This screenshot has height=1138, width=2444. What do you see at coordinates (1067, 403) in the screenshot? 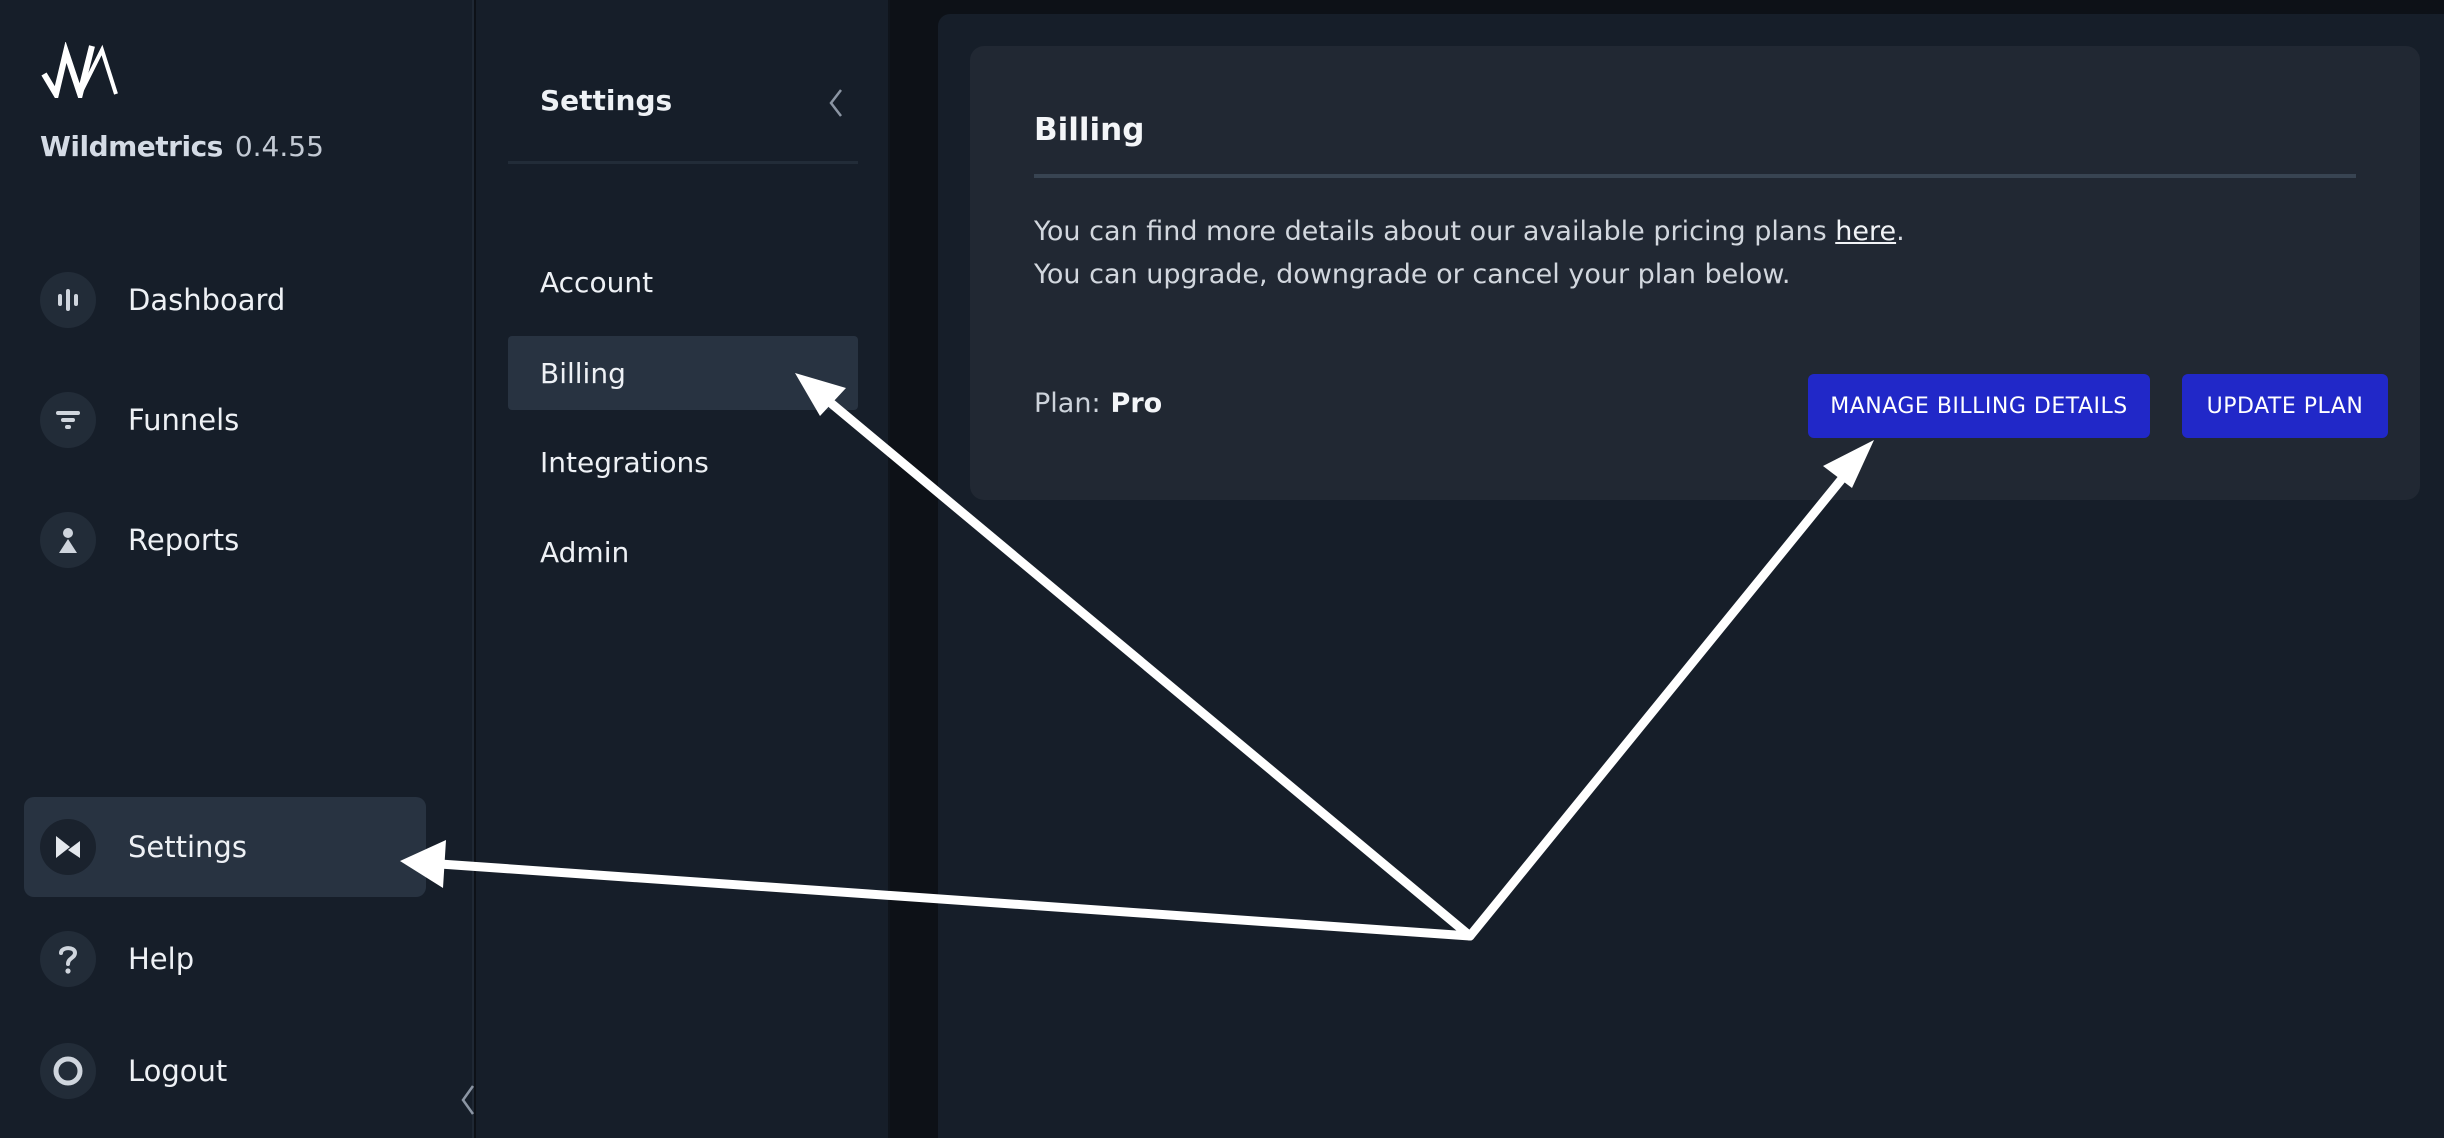
I see `plan-label: Plan:` at bounding box center [1067, 403].